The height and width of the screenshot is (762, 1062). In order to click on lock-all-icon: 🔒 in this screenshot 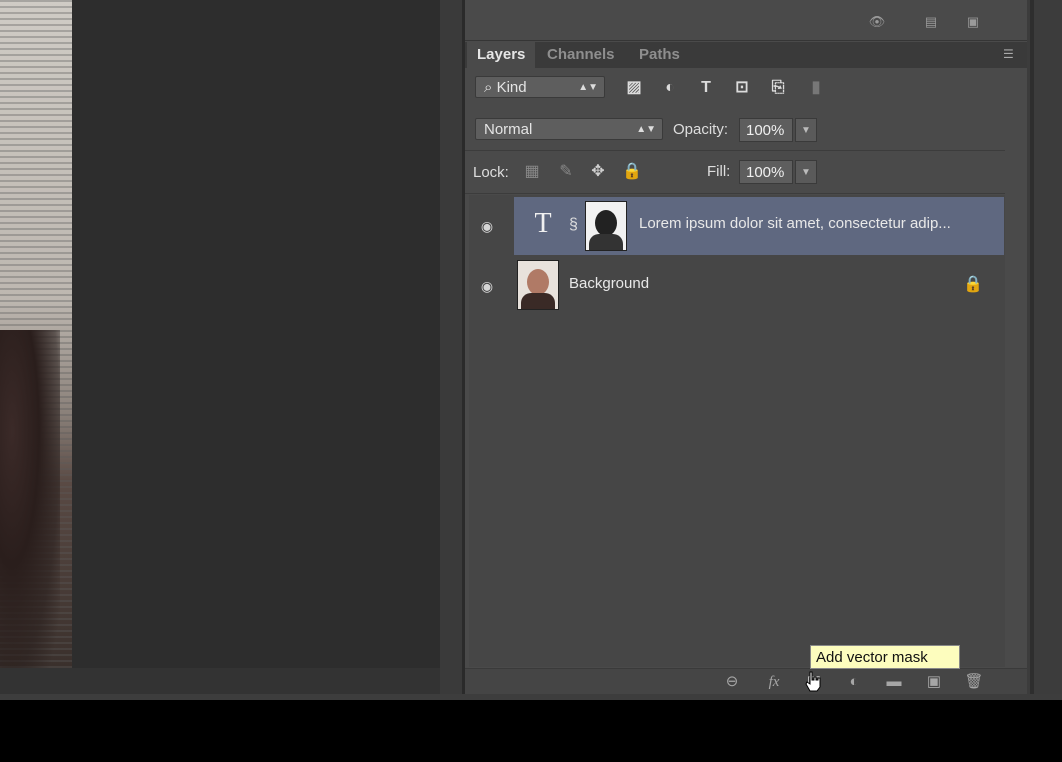, I will do `click(632, 172)`.